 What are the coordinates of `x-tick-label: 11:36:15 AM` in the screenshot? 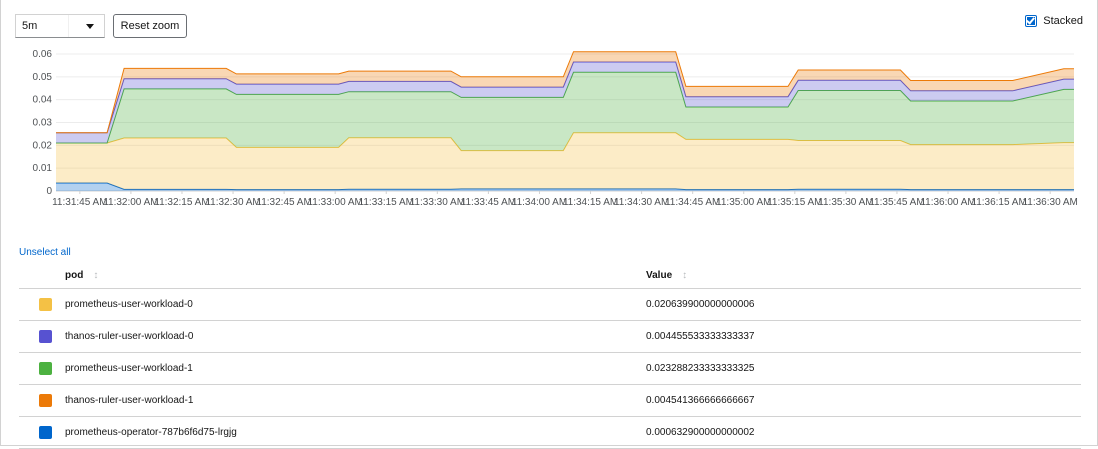 It's located at (998, 202).